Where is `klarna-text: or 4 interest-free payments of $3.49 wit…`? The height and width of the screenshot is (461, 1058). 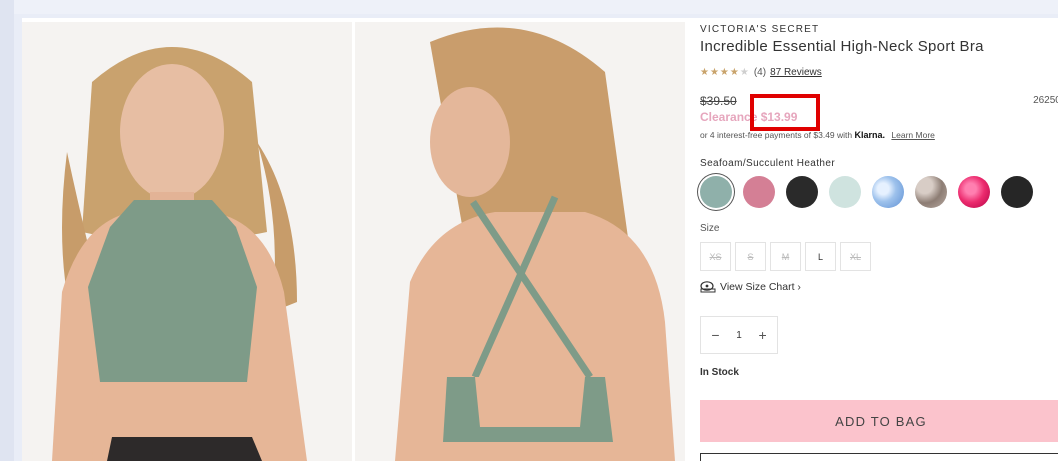
klarna-text: or 4 interest-free payments of $3.49 wit… is located at coordinates (776, 135).